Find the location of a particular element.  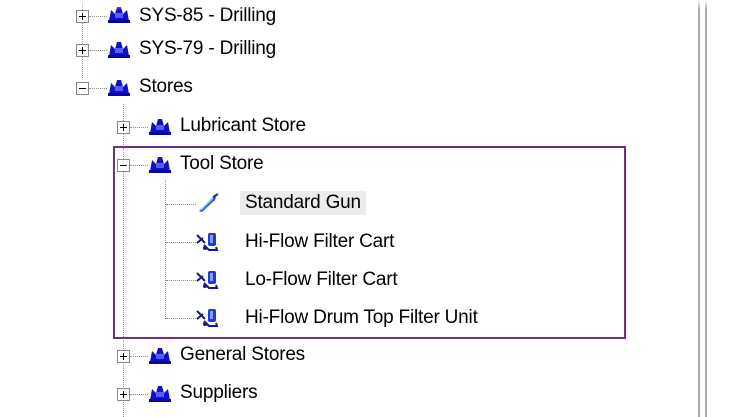

tree-node-lubricant-store: Lubricant Store is located at coordinates (243, 126).